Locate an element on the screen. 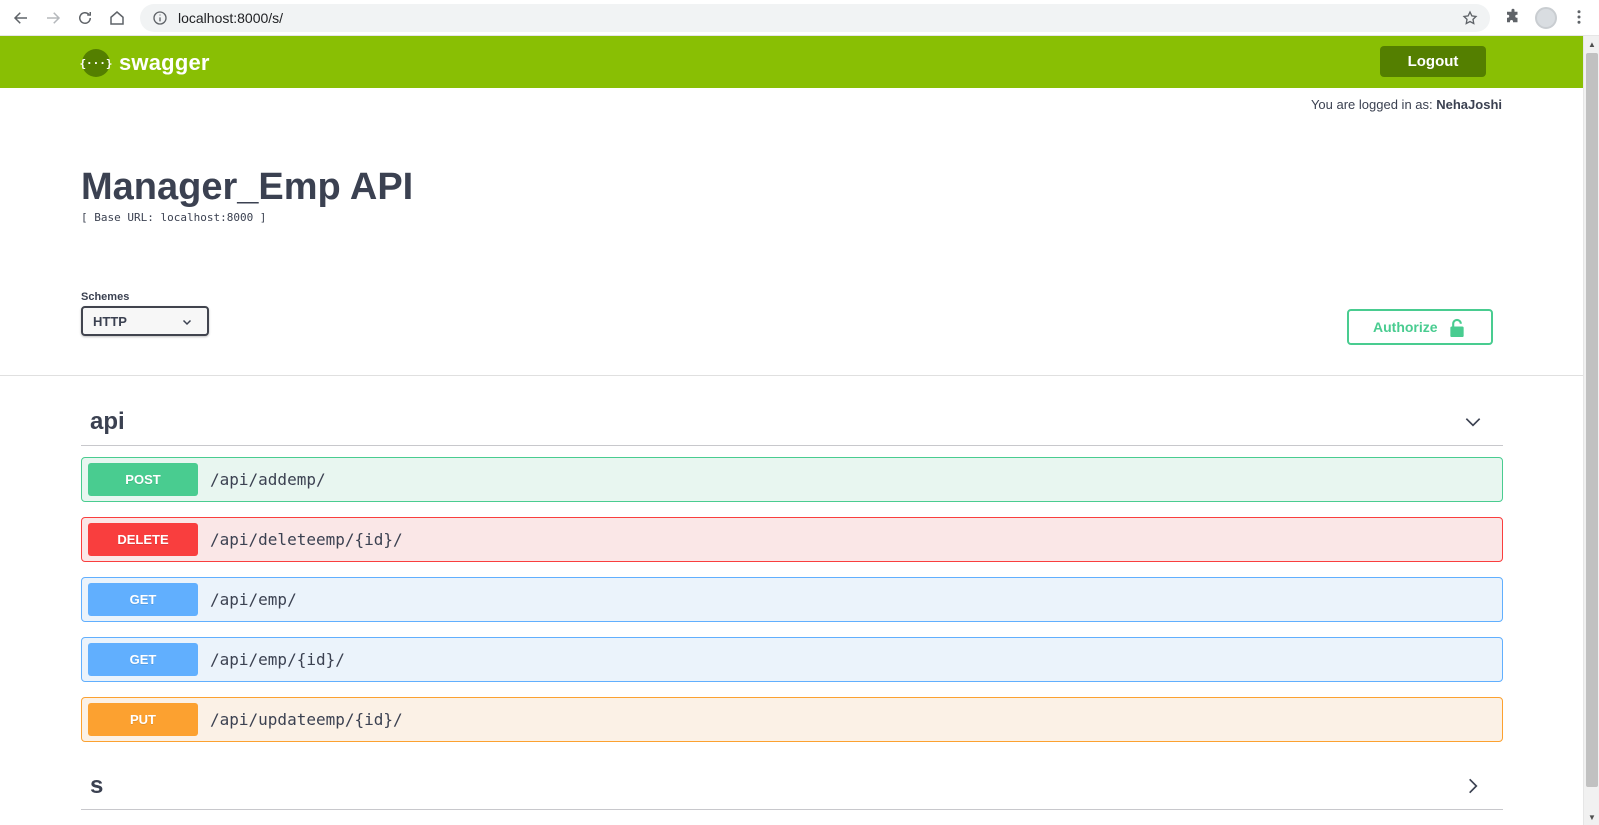  reload-icon is located at coordinates (85, 18).